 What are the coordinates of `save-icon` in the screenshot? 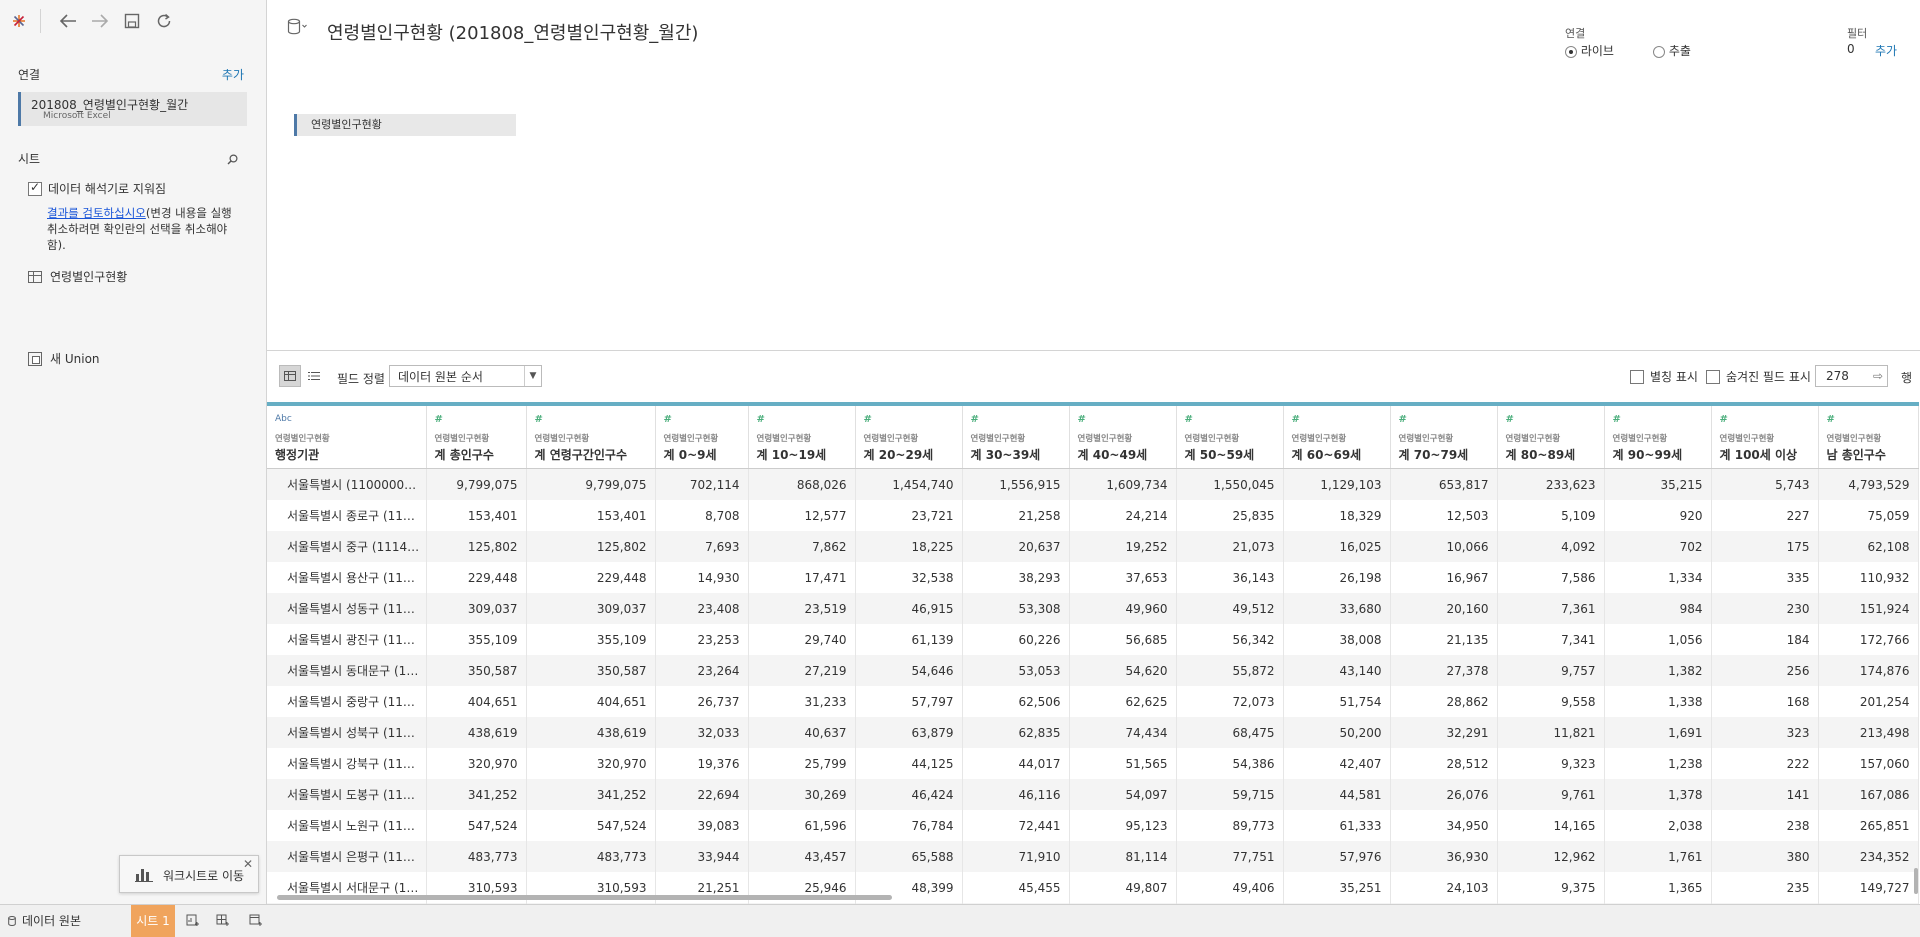 It's located at (132, 21).